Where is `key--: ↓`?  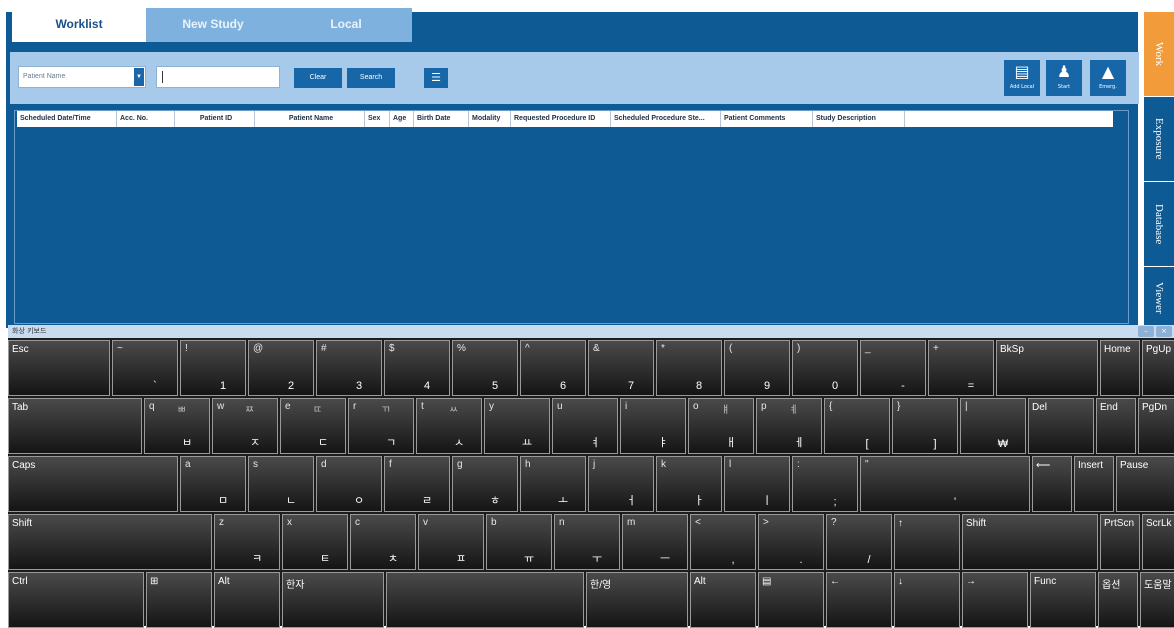 key--: ↓ is located at coordinates (927, 600).